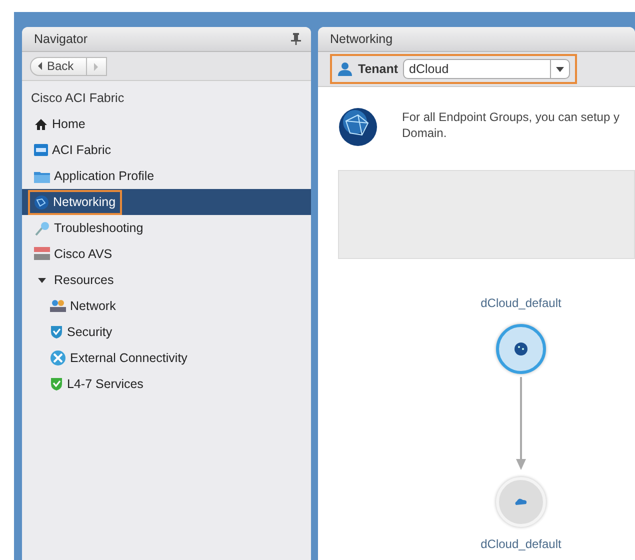  What do you see at coordinates (78, 98) in the screenshot?
I see `section-title: Cisco ACI Fabric` at bounding box center [78, 98].